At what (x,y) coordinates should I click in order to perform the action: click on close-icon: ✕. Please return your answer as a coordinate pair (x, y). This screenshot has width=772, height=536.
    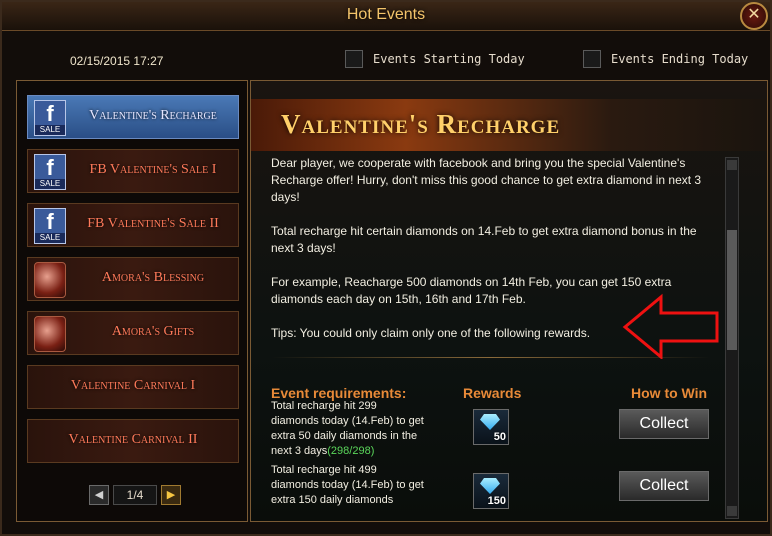
    Looking at the image, I should click on (754, 14).